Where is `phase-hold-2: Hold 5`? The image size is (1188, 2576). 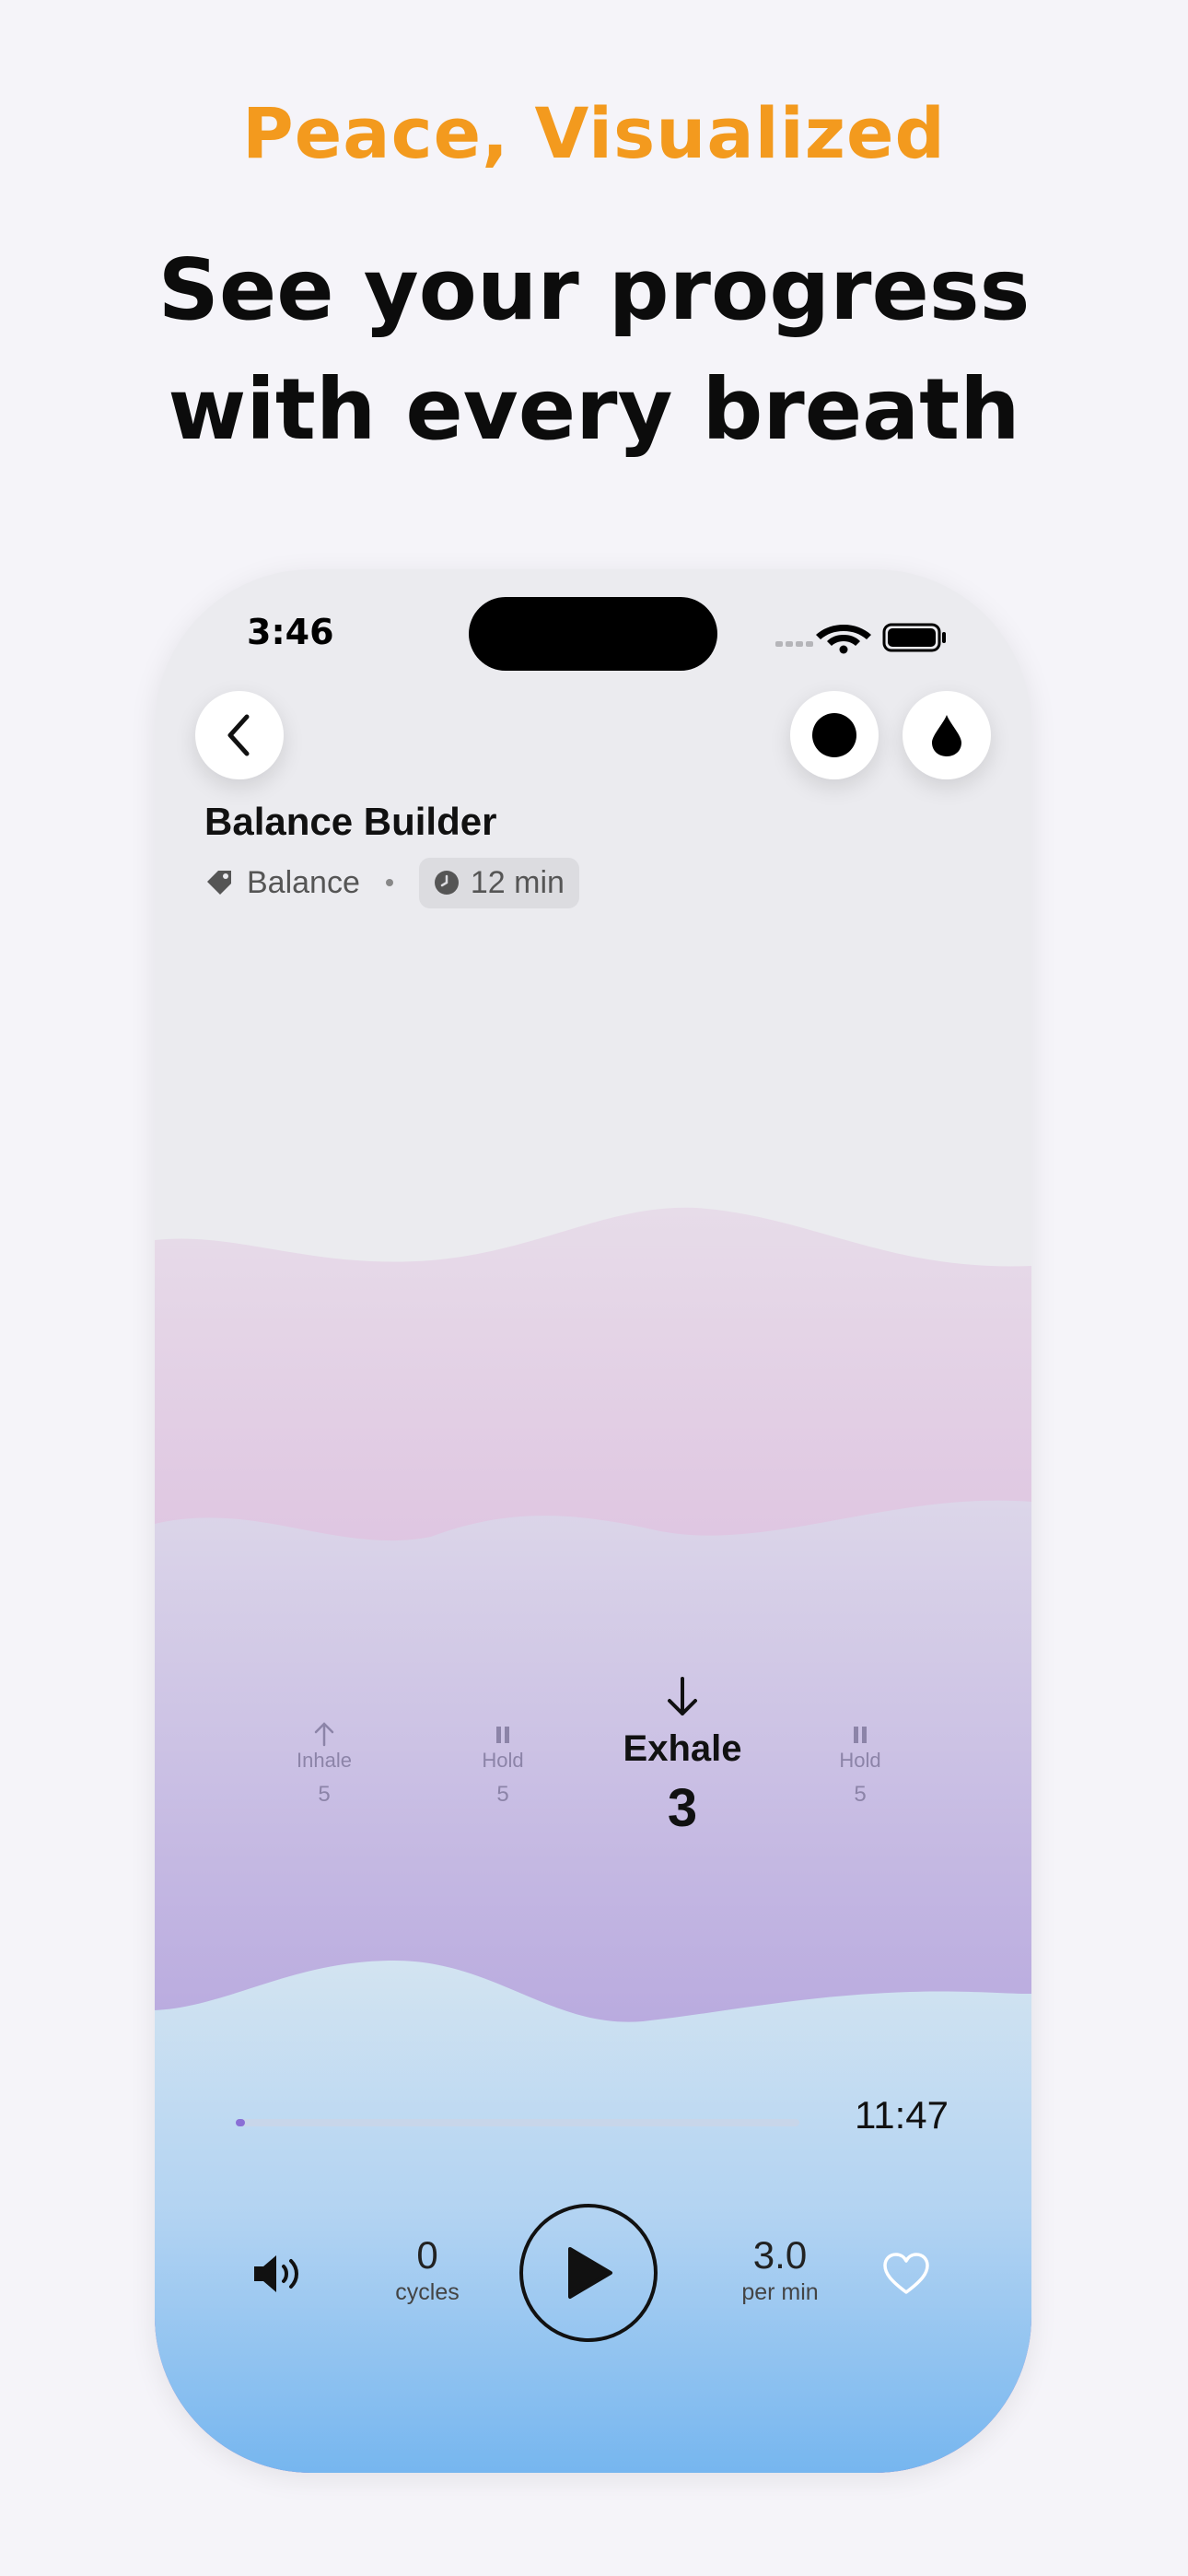
phase-hold-2: Hold 5 is located at coordinates (860, 1763).